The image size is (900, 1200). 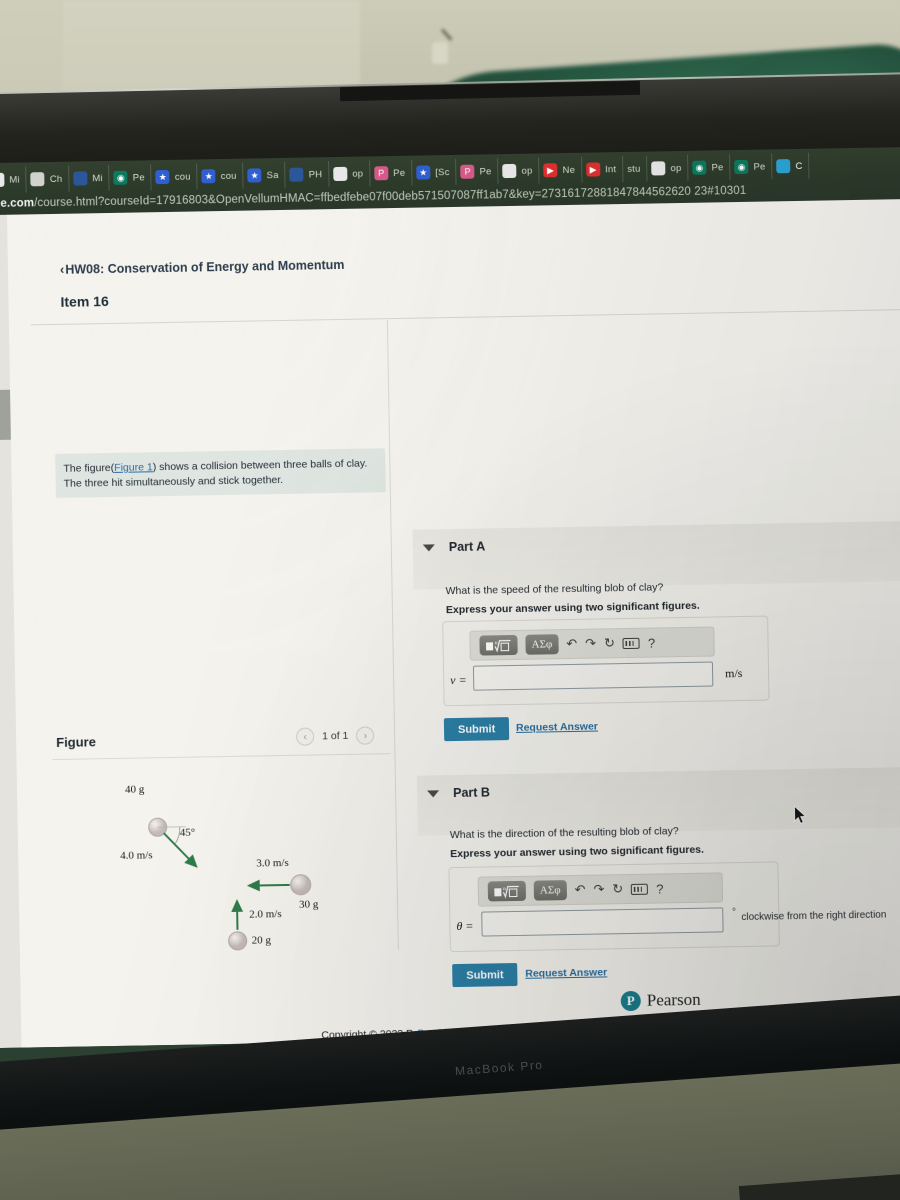 I want to click on pearson-logo: P Pearson, so click(x=660, y=1000).